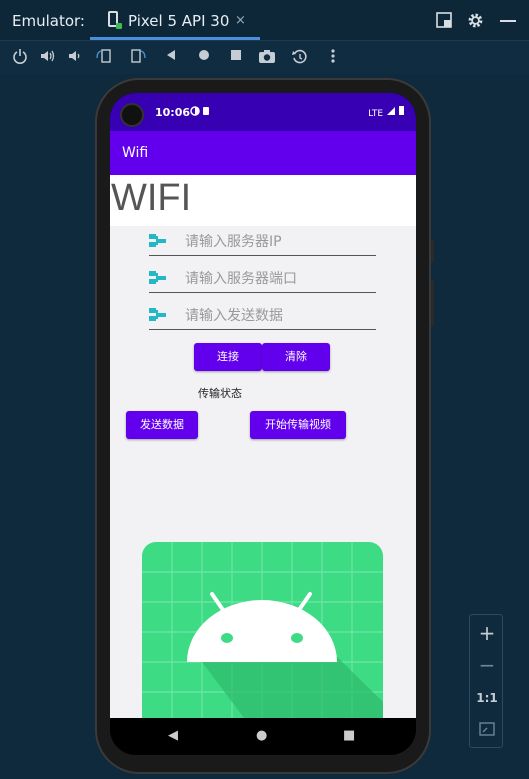  I want to click on camera-icon, so click(267, 57).